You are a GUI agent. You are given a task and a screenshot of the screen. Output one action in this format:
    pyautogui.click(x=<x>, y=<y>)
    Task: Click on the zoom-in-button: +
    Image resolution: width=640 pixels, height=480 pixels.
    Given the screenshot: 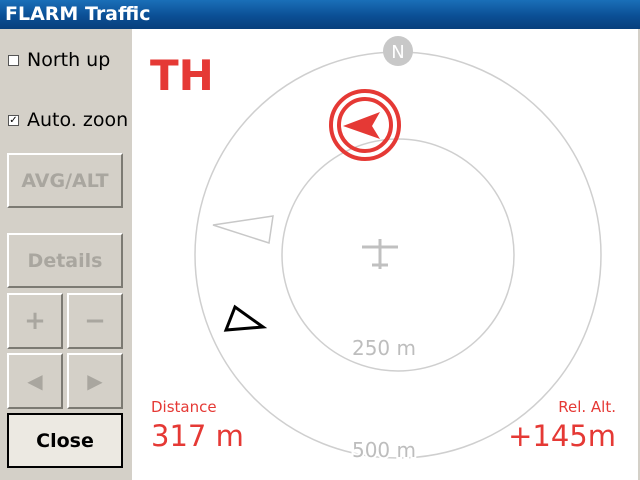 What is the action you would take?
    pyautogui.click(x=35, y=321)
    